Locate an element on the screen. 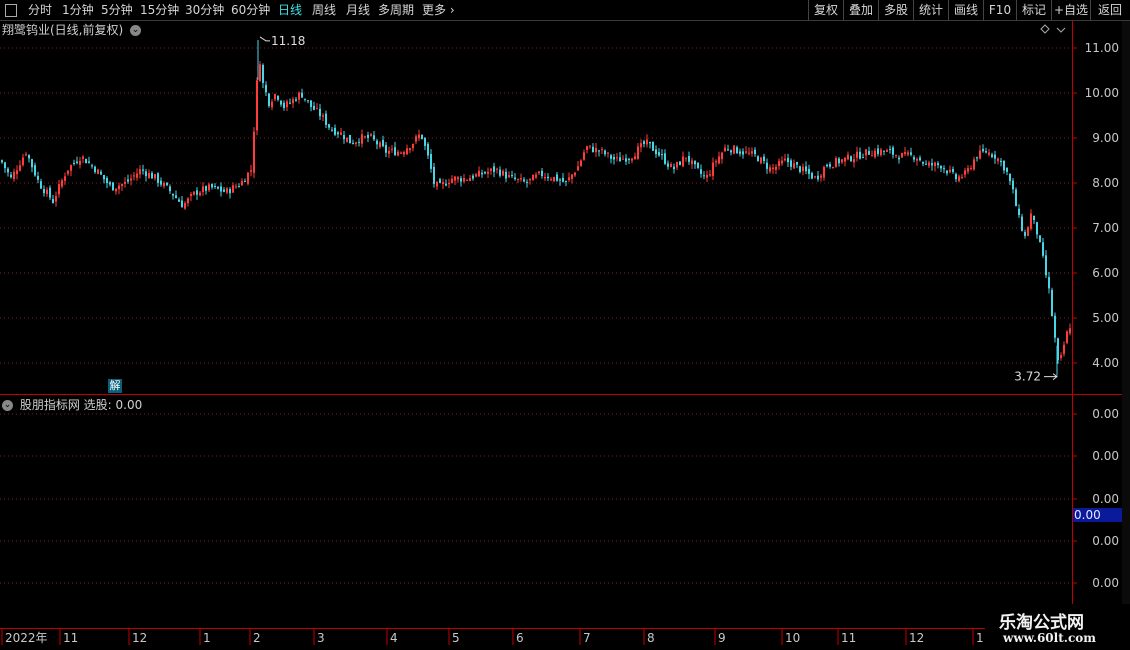  period-tab-8: 月线 is located at coordinates (358, 10).